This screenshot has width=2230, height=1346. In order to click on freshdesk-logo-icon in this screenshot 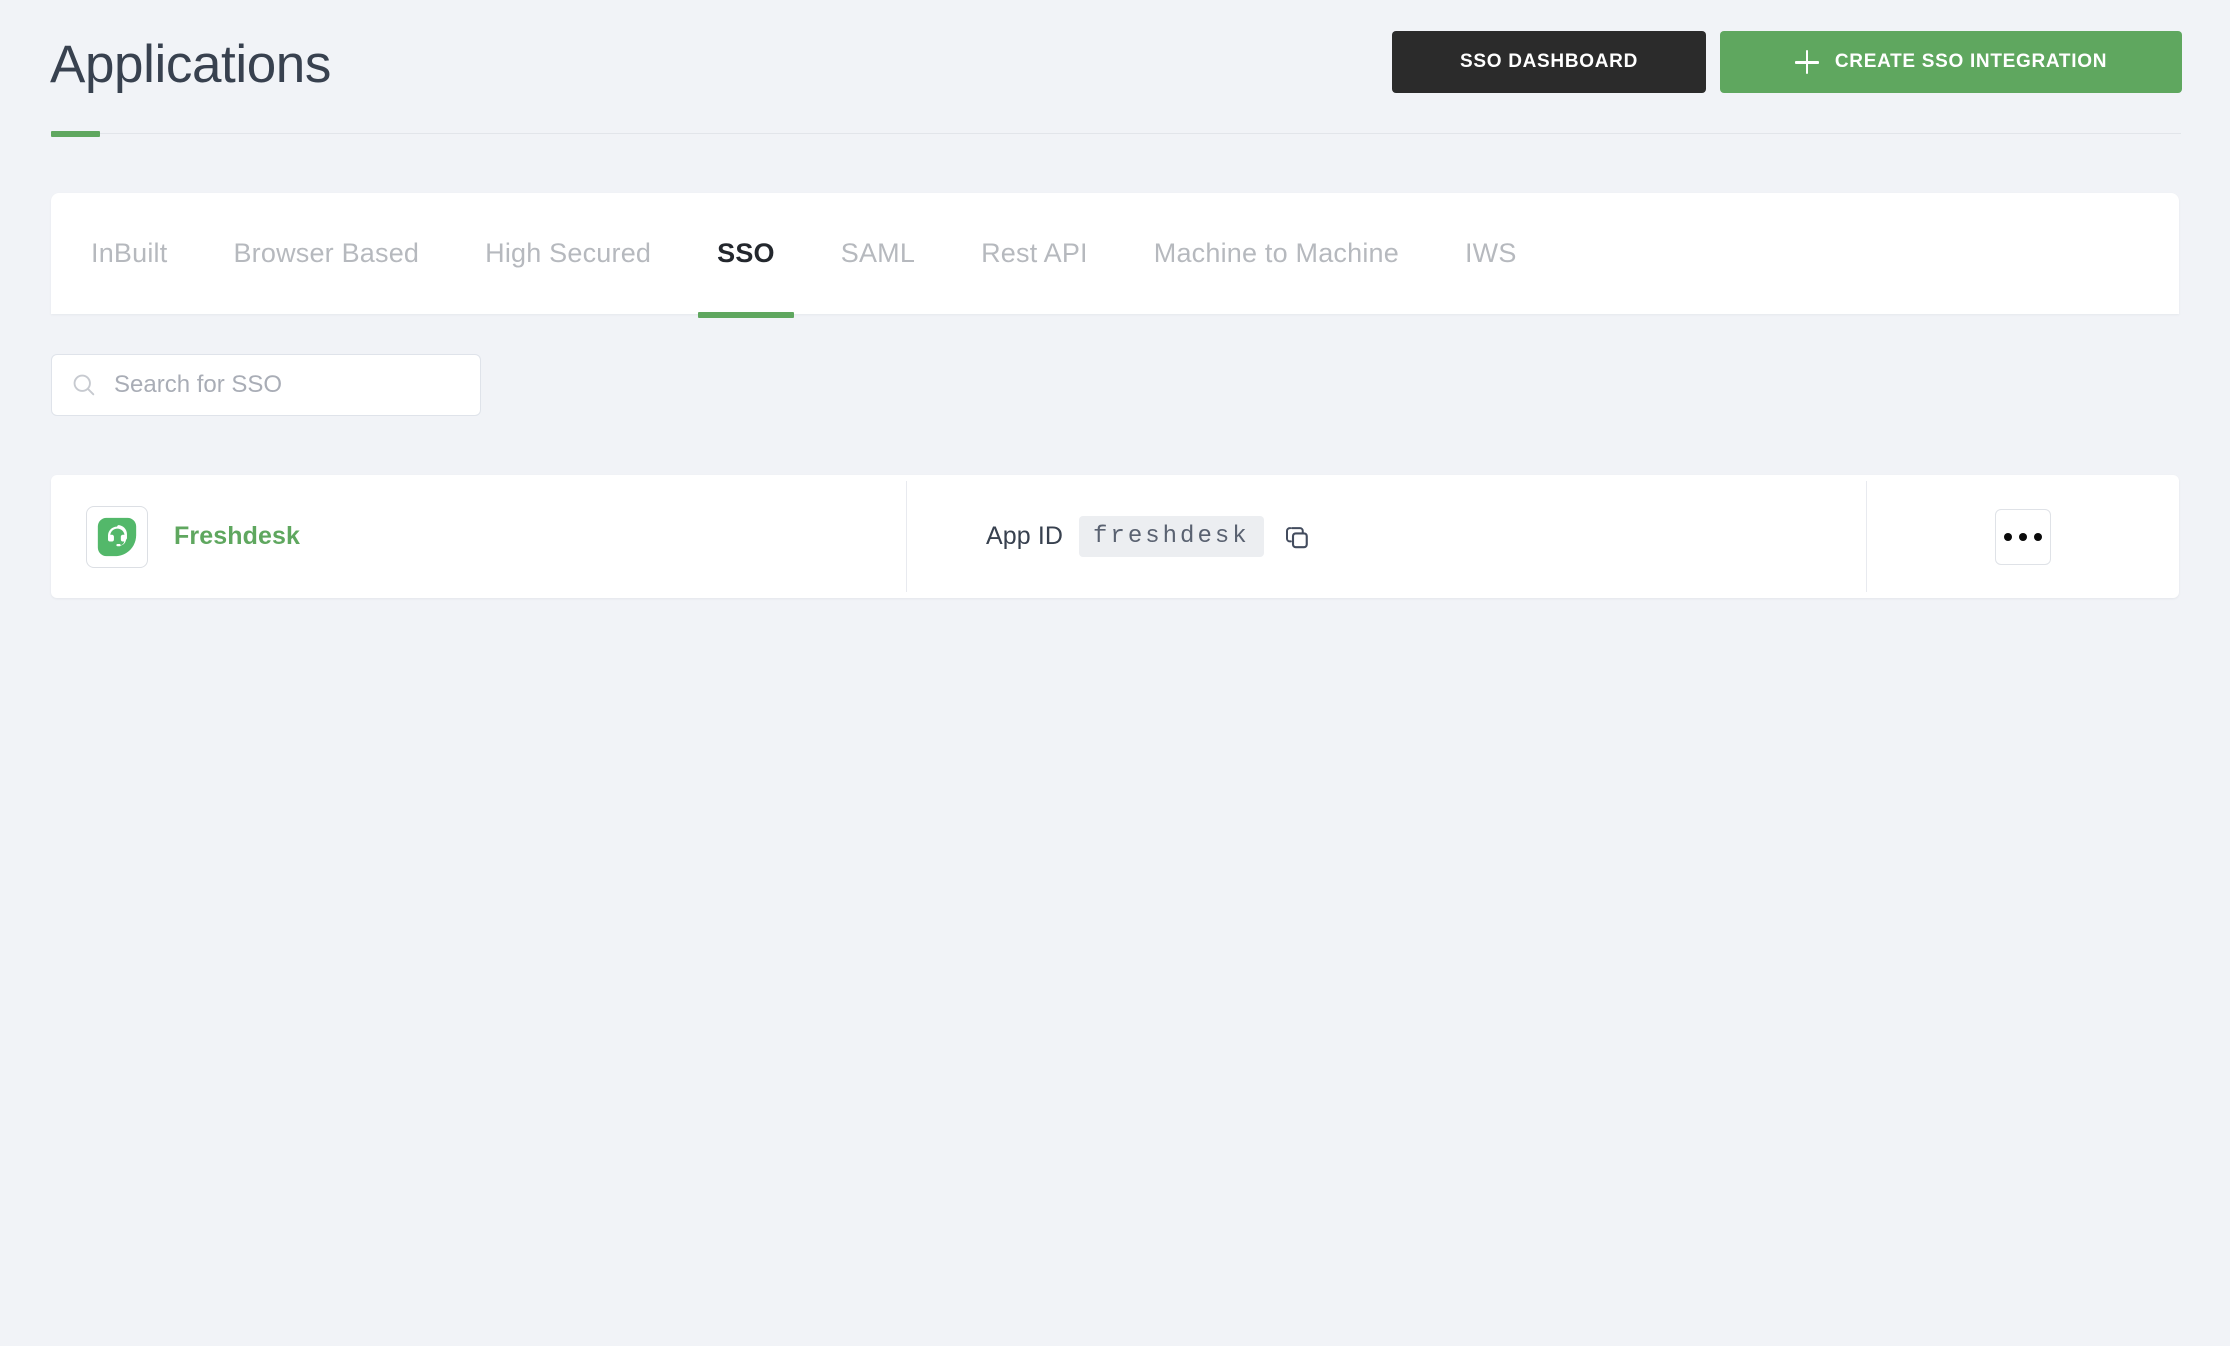, I will do `click(117, 536)`.